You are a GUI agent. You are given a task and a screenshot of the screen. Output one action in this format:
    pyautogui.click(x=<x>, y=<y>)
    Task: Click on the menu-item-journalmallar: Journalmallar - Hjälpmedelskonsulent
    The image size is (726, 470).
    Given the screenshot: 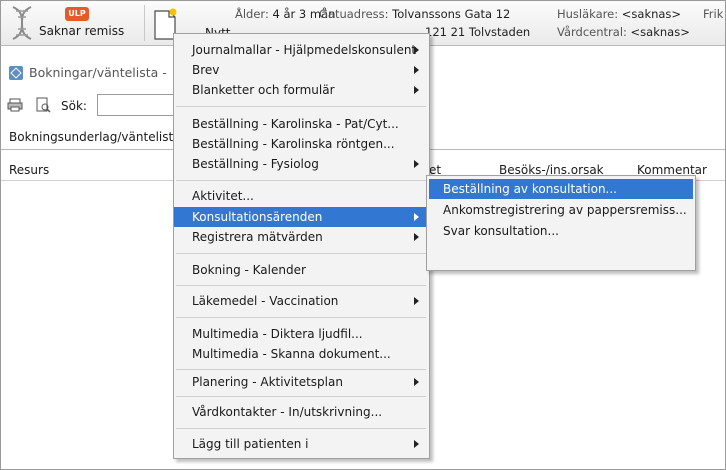 What is the action you would take?
    pyautogui.click(x=301, y=50)
    